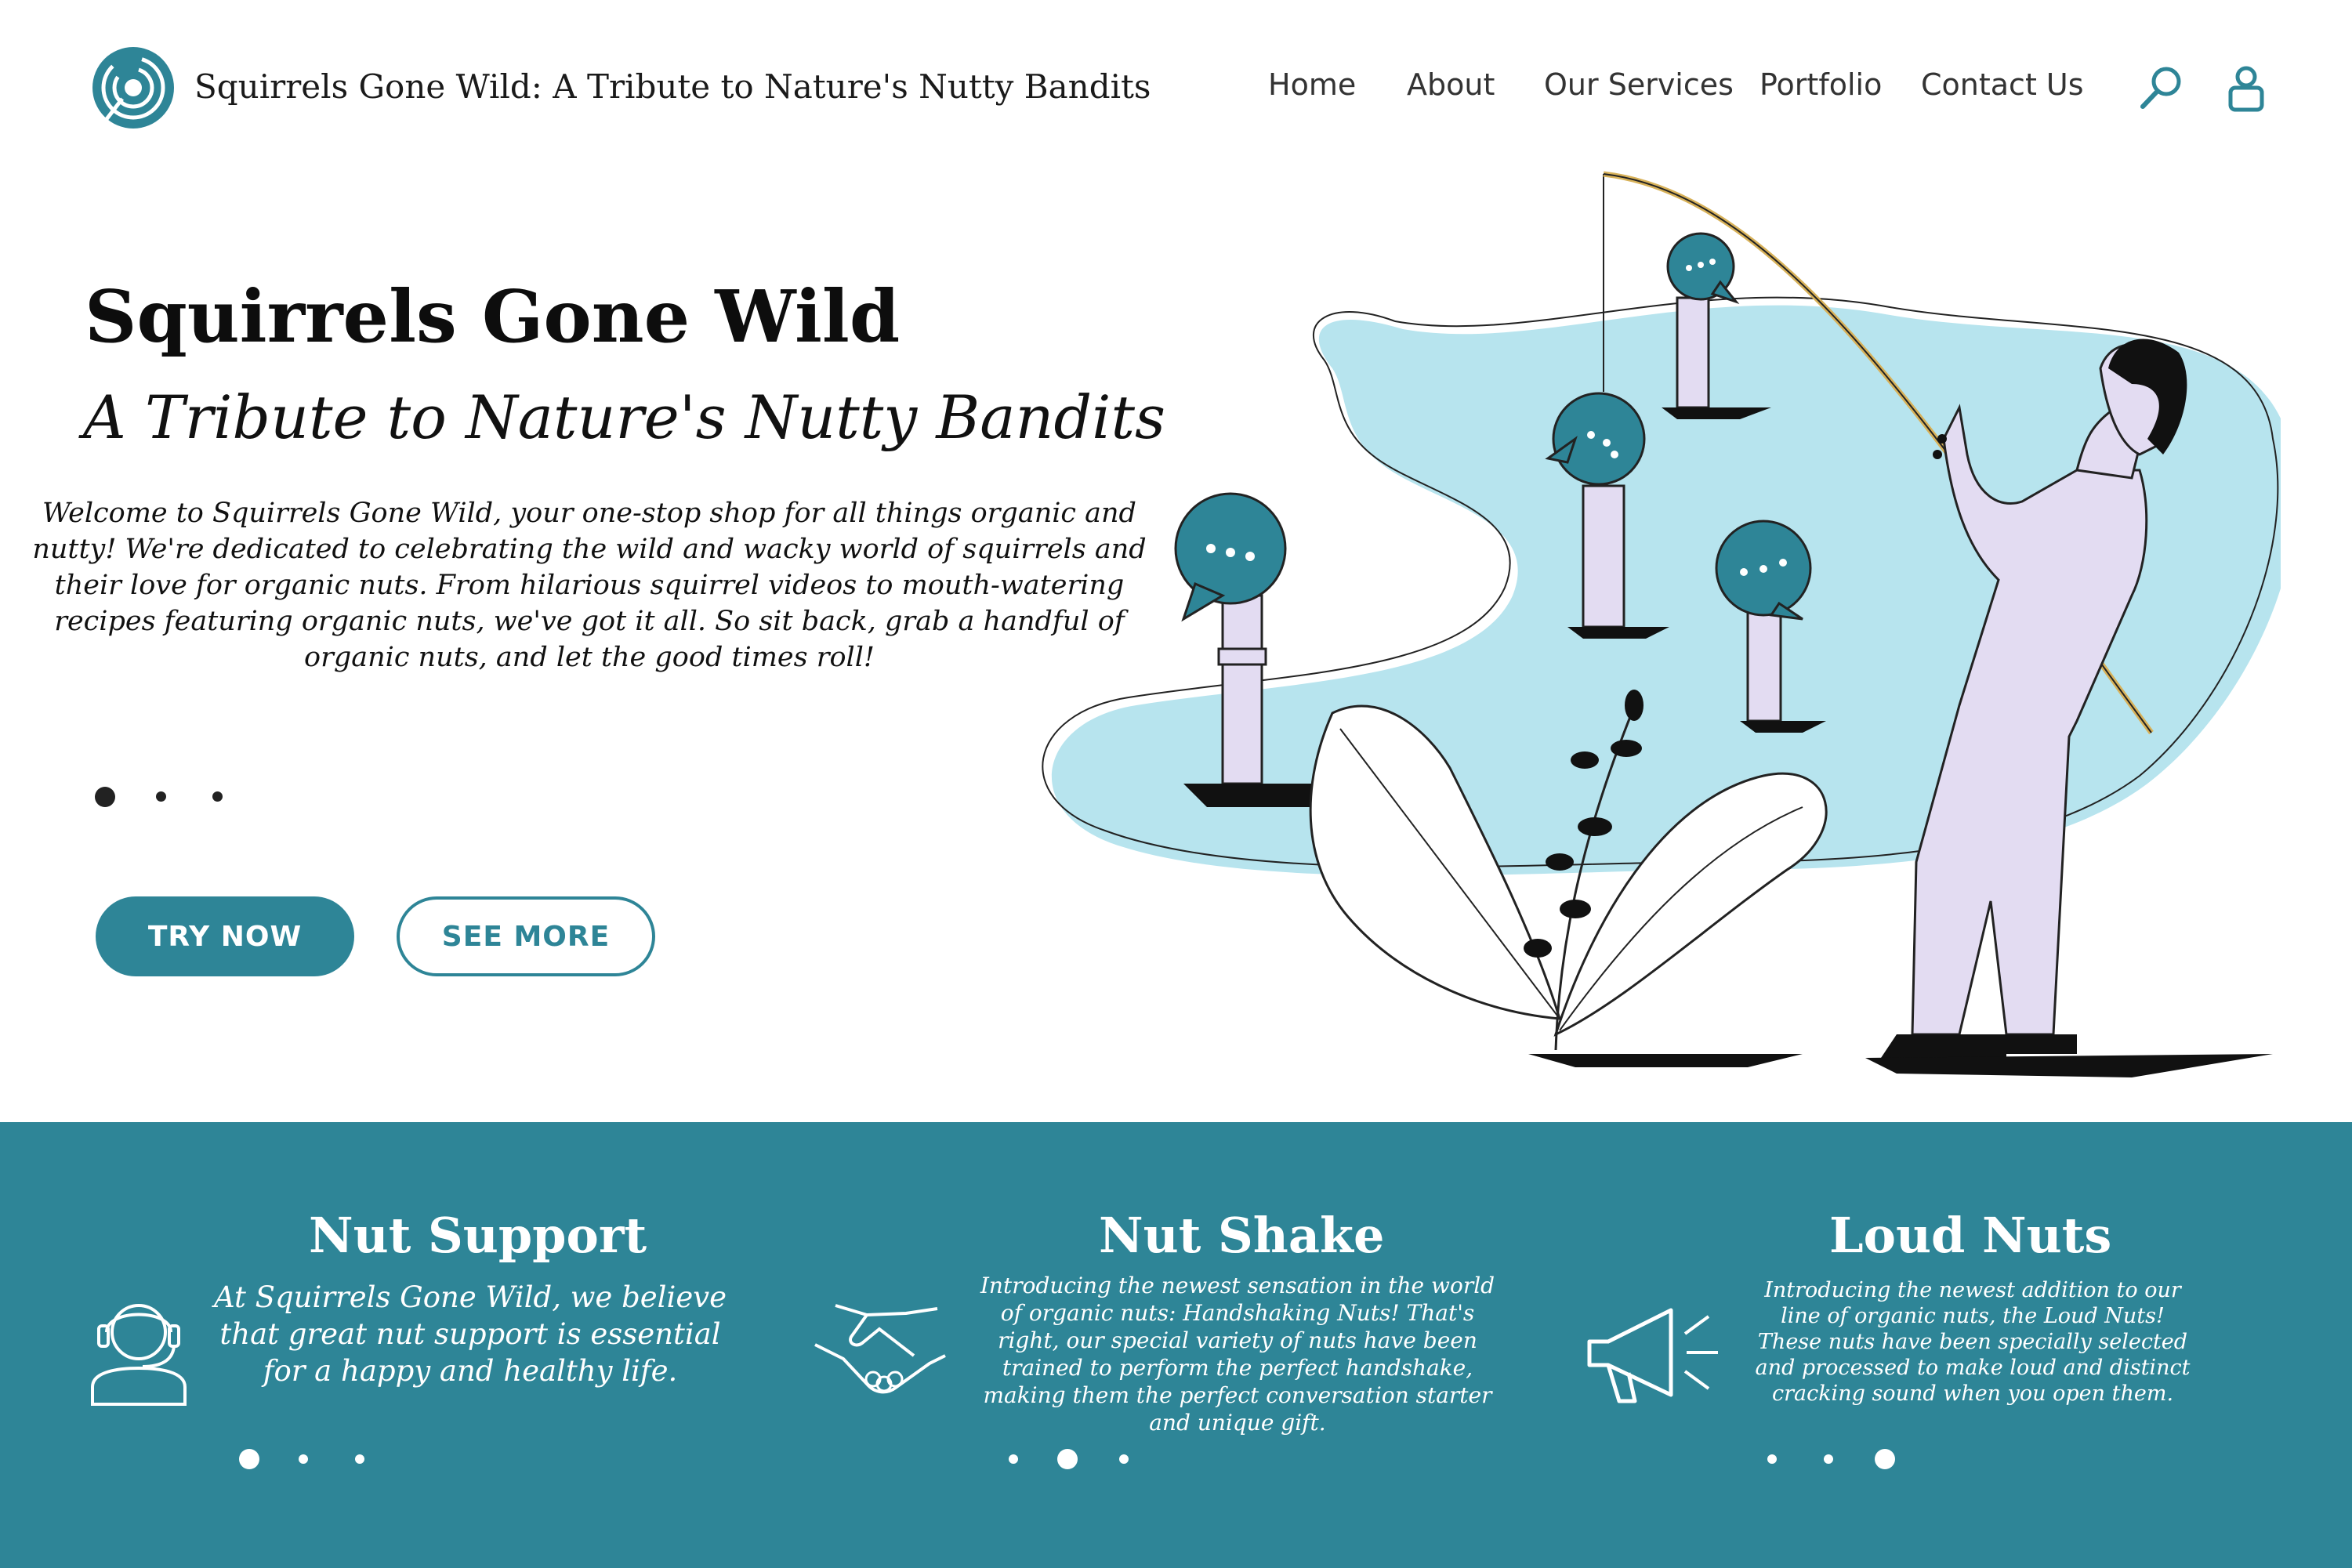  Describe the element at coordinates (1653, 1355) in the screenshot. I see `megaphone-icon` at that location.